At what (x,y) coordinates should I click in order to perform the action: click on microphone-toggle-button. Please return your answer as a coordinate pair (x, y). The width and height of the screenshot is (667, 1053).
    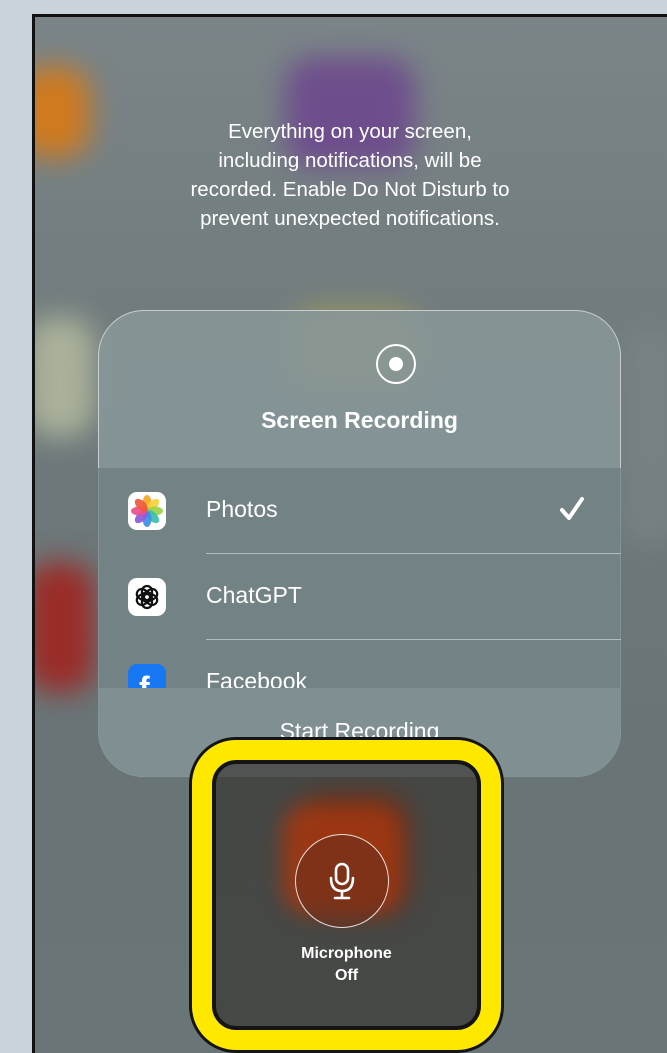
    Looking at the image, I should click on (342, 881).